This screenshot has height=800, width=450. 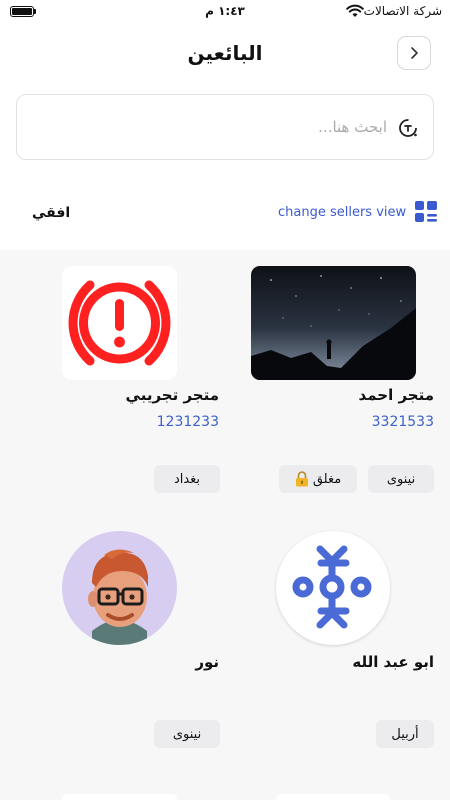 What do you see at coordinates (426, 211) in the screenshot?
I see `grid-list-icon` at bounding box center [426, 211].